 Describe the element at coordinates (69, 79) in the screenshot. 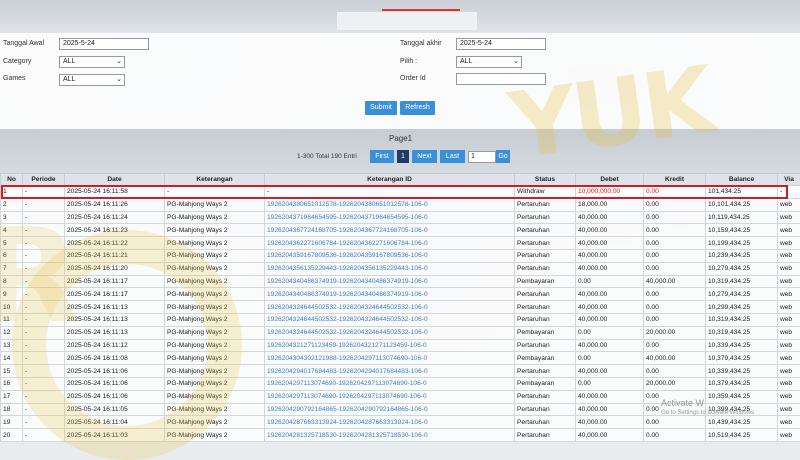

I see `games-select-value: ALL` at that location.